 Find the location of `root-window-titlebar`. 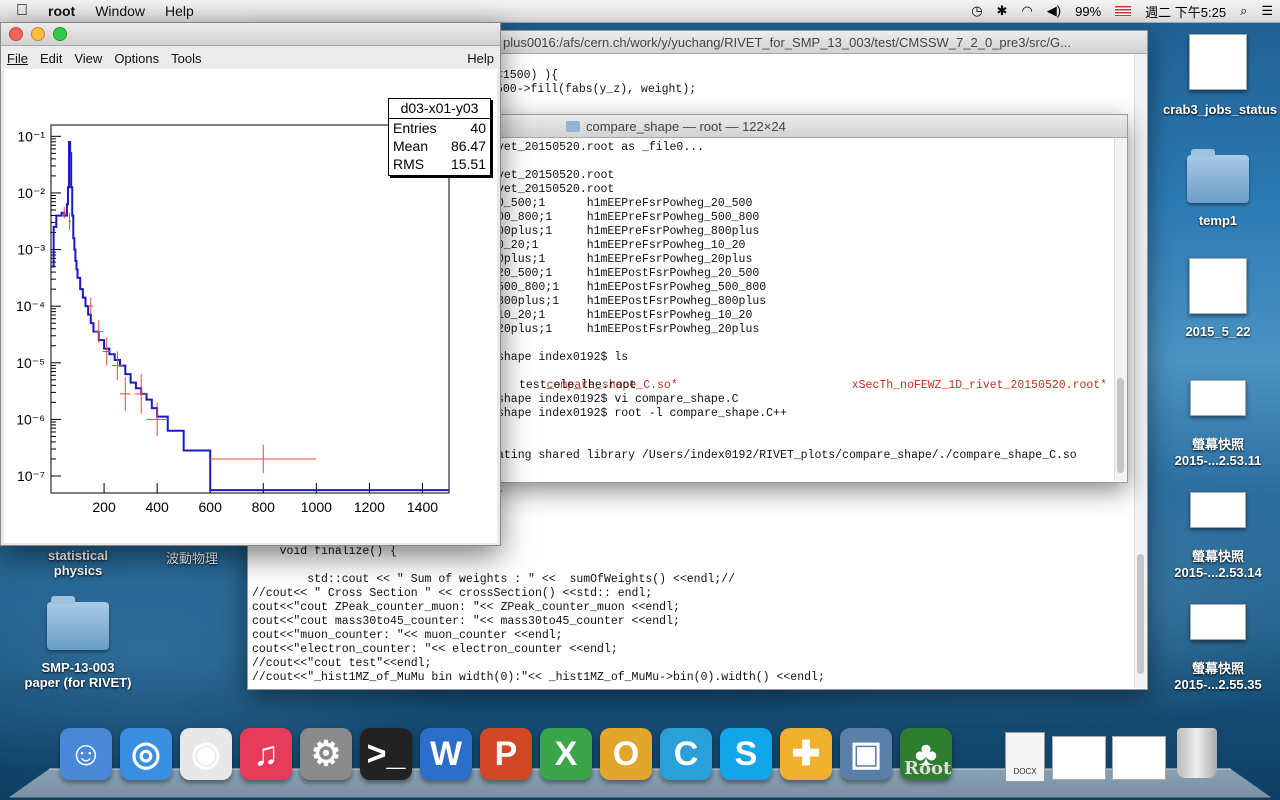

root-window-titlebar is located at coordinates (250, 34).